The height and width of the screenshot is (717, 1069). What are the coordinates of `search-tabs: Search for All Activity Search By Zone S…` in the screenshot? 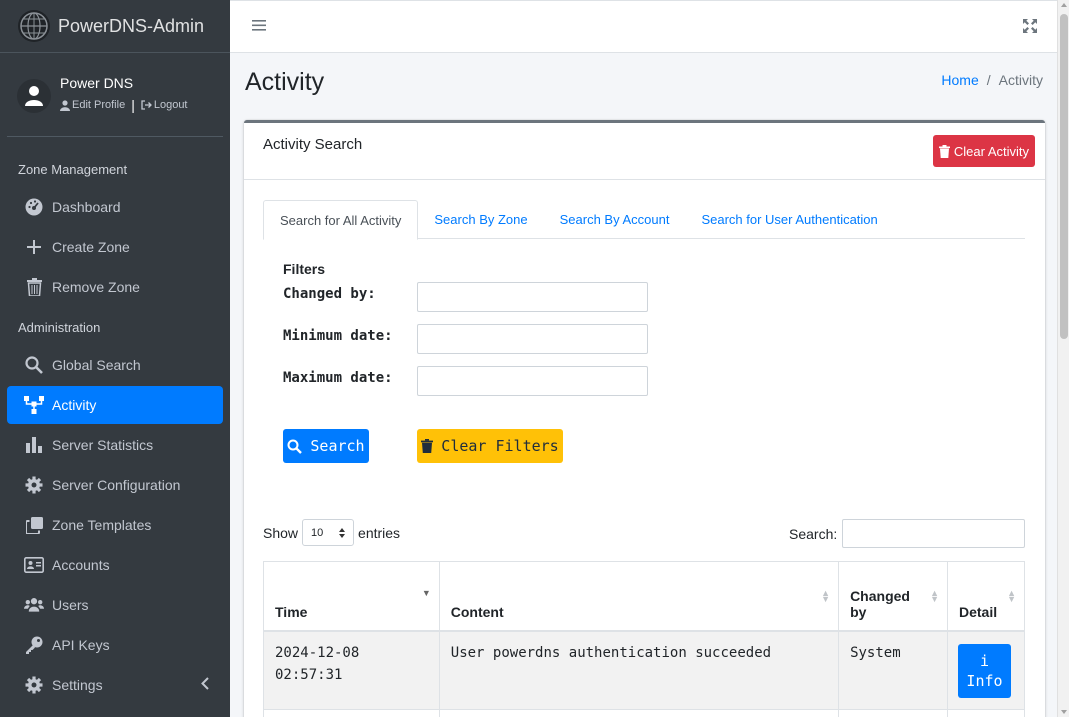 It's located at (644, 220).